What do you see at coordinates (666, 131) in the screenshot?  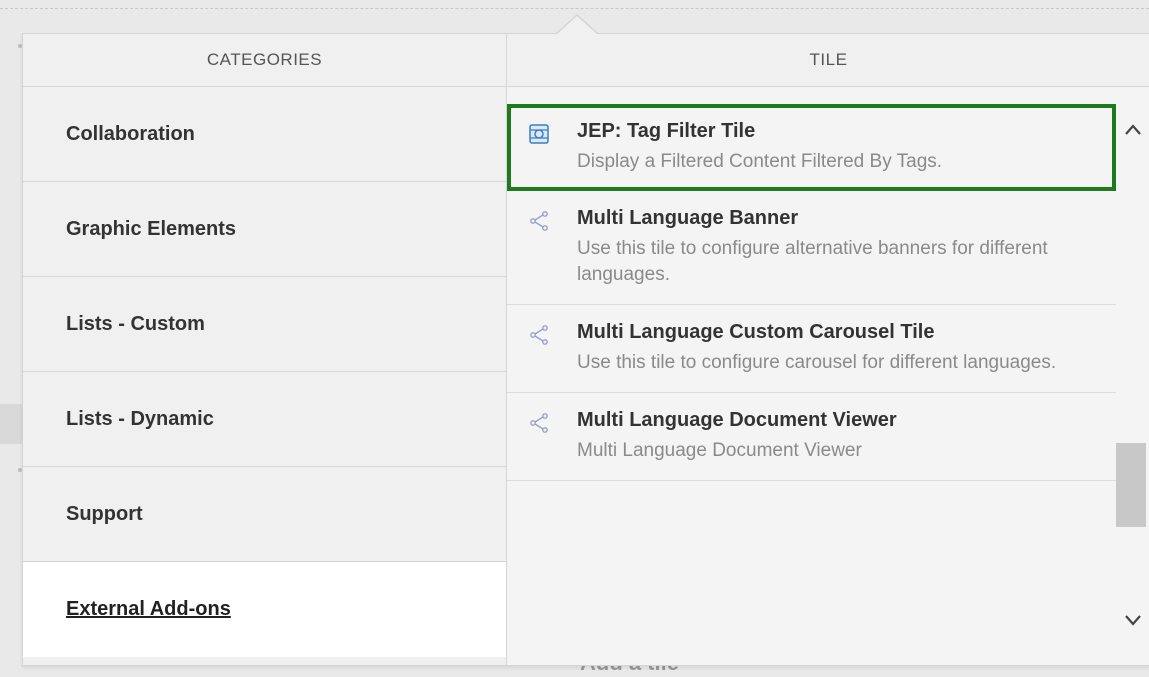 I see `tile-title: JEP: Tag Filter Tile` at bounding box center [666, 131].